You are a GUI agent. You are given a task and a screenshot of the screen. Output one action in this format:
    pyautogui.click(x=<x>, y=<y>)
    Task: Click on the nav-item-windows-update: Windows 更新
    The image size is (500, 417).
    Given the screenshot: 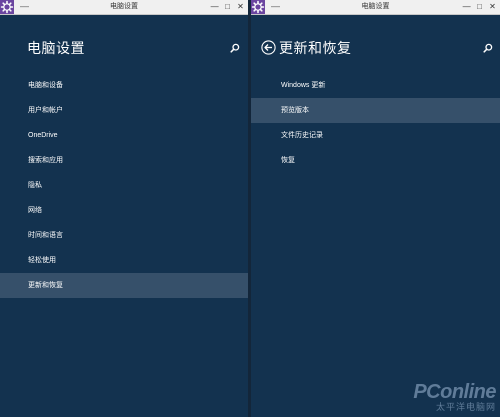 What is the action you would take?
    pyautogui.click(x=375, y=85)
    